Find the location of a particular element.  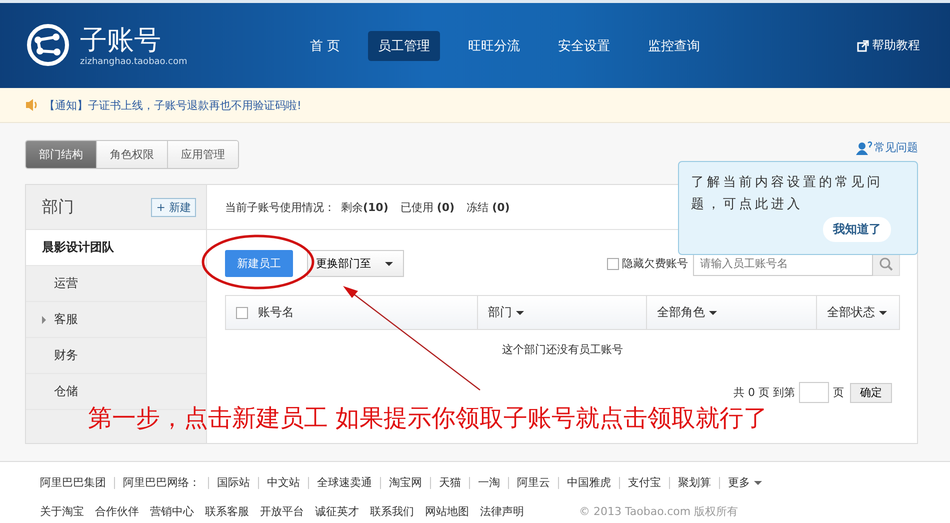

nav-item: 首 页 is located at coordinates (325, 45).